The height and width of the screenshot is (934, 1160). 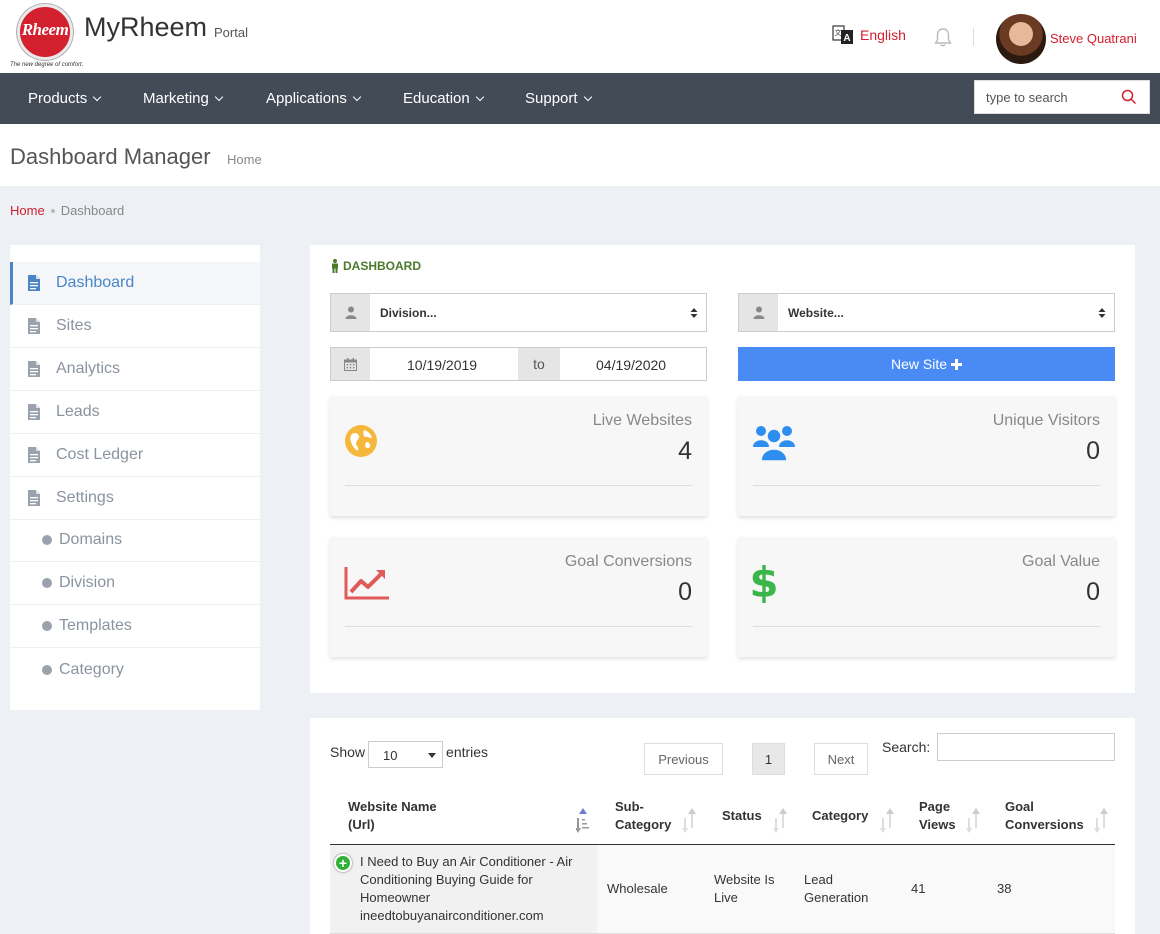 What do you see at coordinates (135, 412) in the screenshot?
I see `sidebar-item-leads: Leads` at bounding box center [135, 412].